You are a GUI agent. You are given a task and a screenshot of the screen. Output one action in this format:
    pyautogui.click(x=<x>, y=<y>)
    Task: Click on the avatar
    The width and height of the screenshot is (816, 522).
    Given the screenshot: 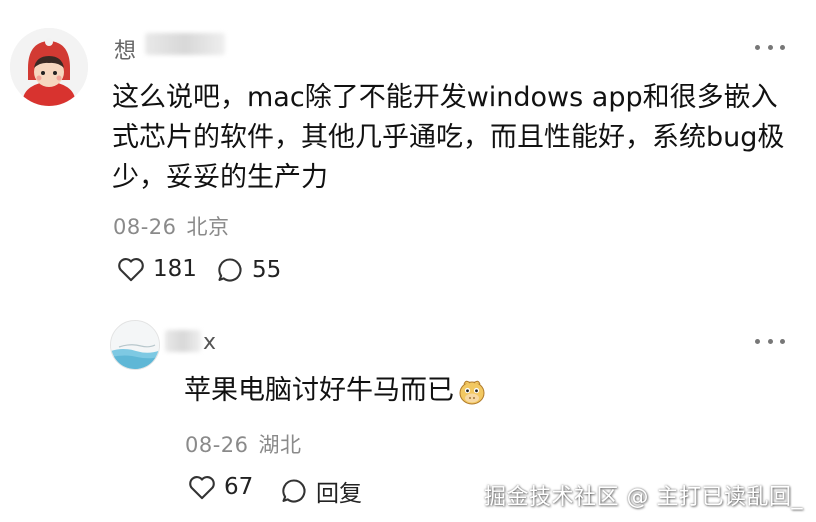 What is the action you would take?
    pyautogui.click(x=49, y=67)
    